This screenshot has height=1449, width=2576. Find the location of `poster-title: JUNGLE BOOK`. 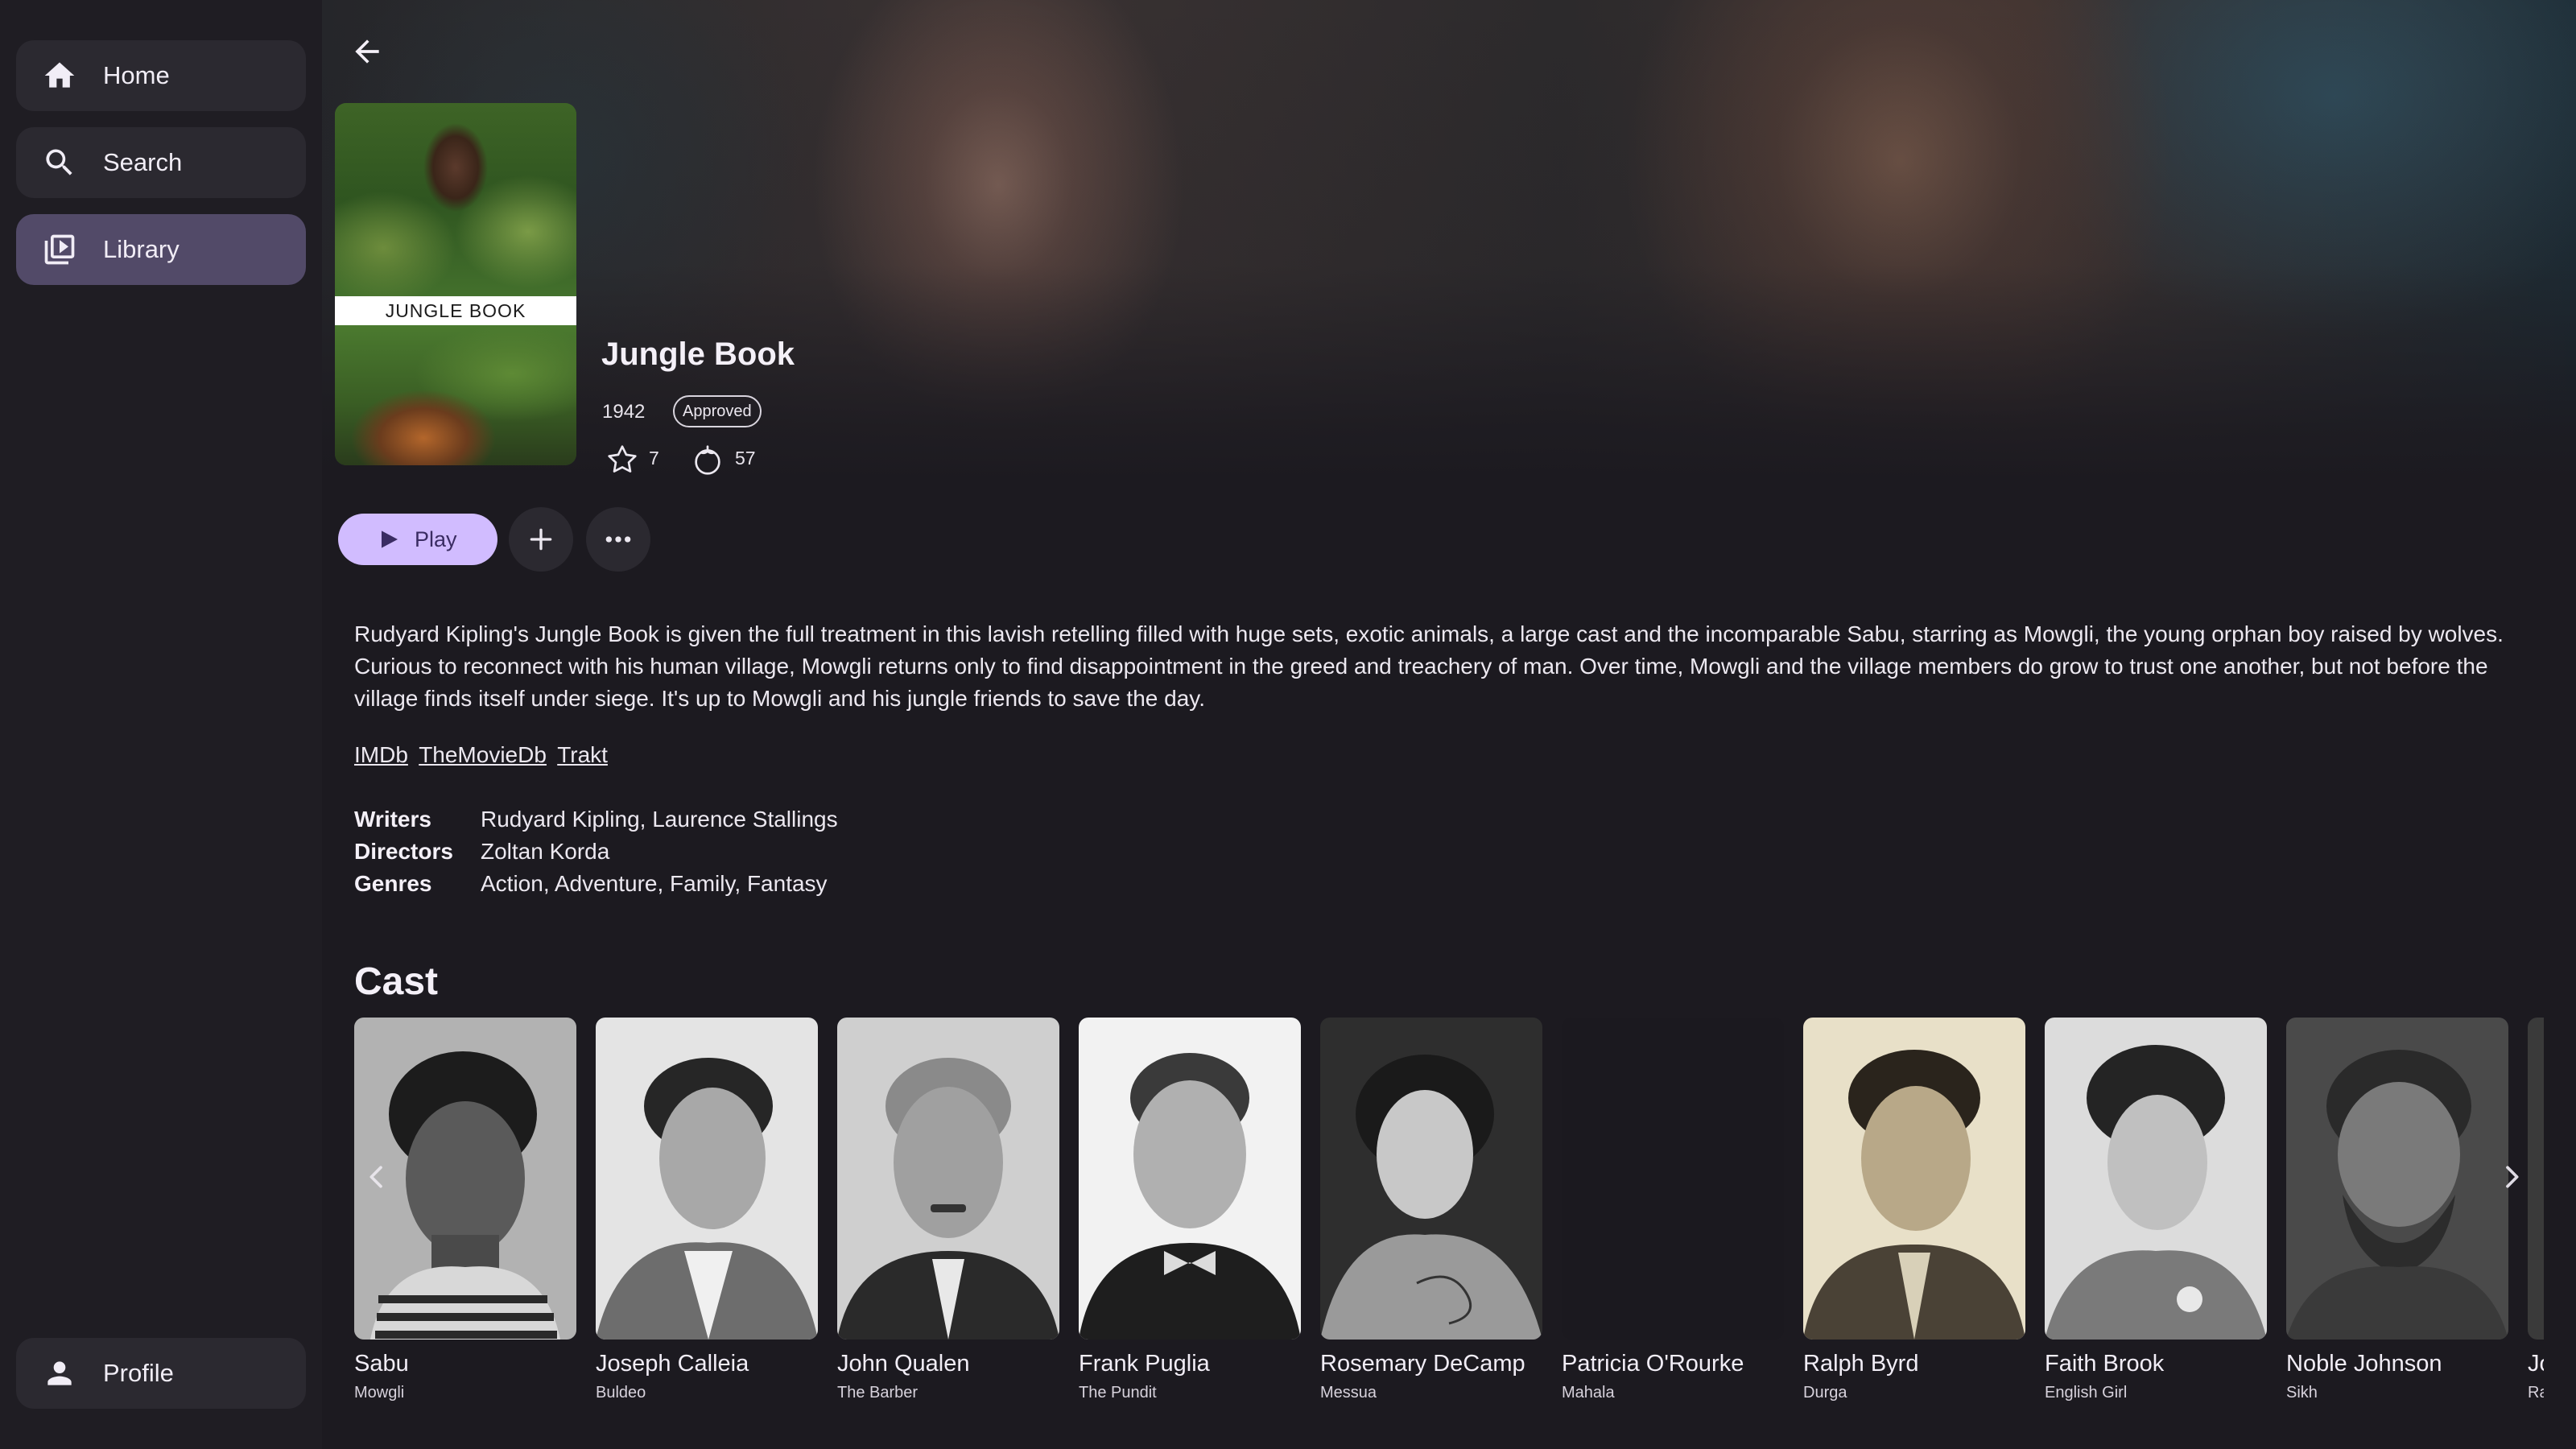

poster-title: JUNGLE BOOK is located at coordinates (455, 310).